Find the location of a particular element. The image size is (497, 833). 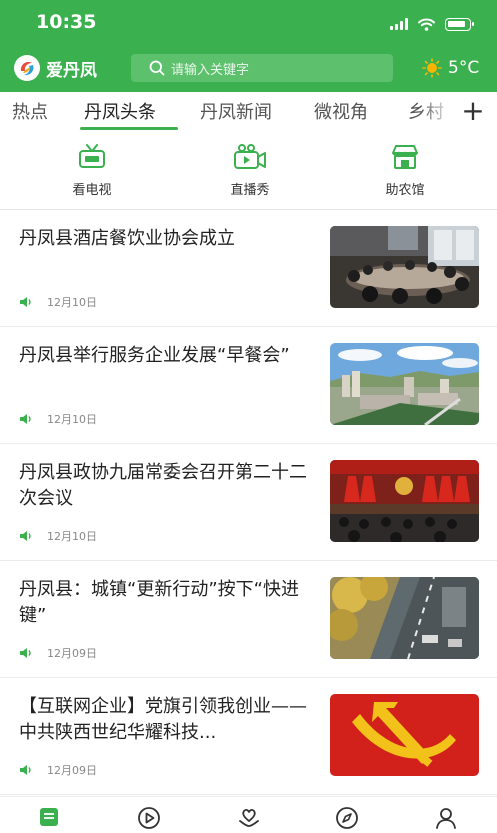

home-icon is located at coordinates (49, 817).